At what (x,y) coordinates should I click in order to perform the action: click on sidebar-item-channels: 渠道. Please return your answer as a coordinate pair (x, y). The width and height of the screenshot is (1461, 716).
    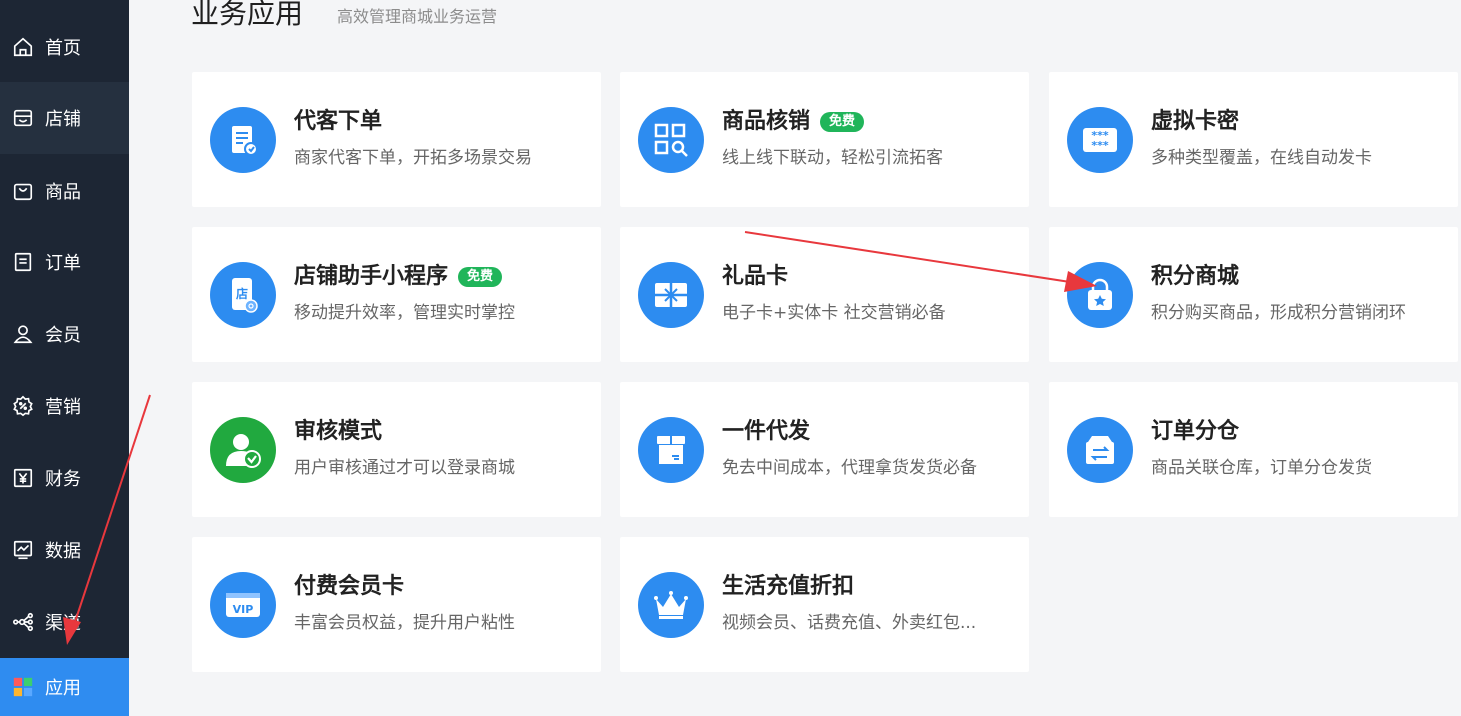
    Looking at the image, I should click on (64, 622).